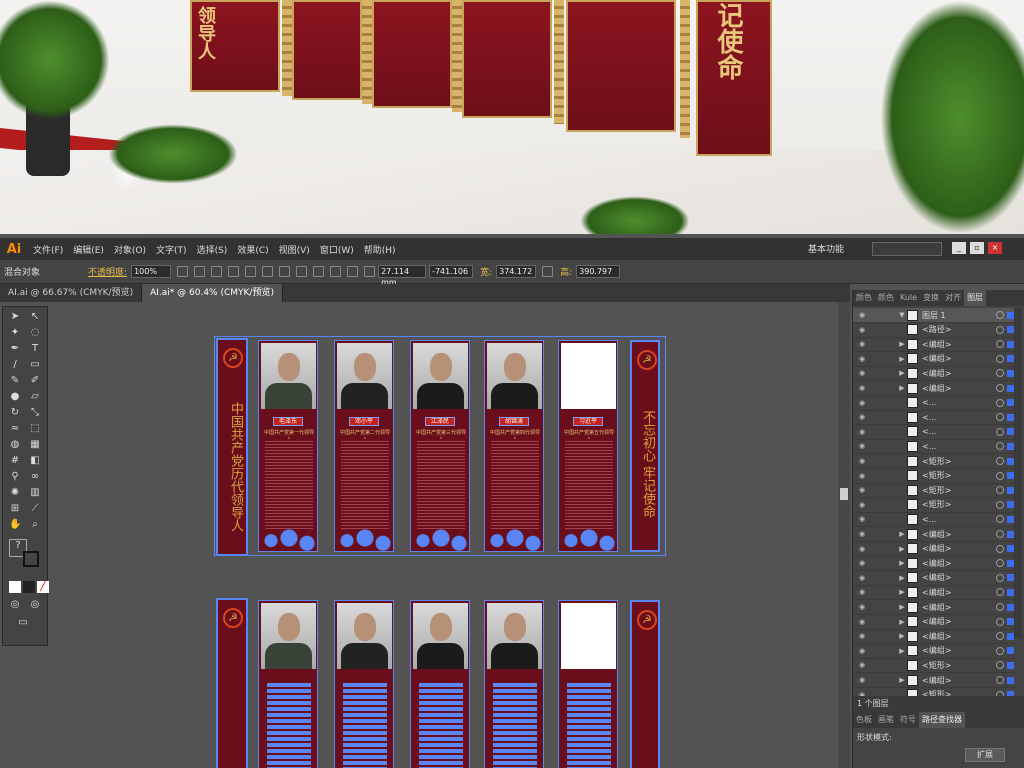 This screenshot has height=768, width=1024. I want to click on menu-select: 选择(S), so click(212, 249).